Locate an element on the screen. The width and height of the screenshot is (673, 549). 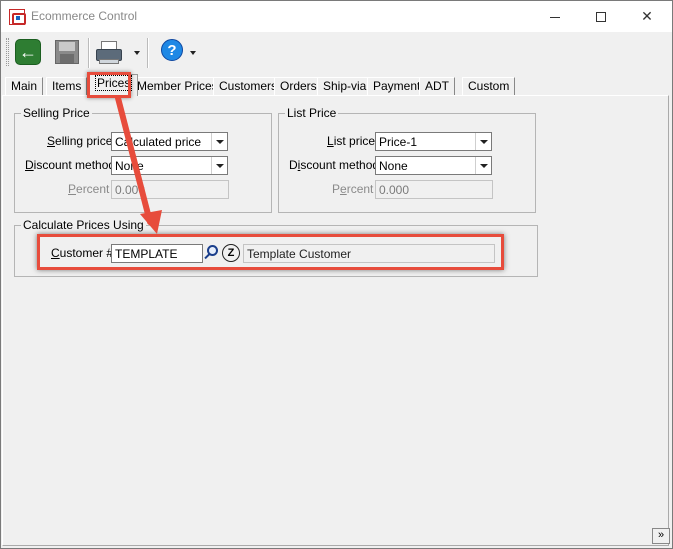
list-price-legend: List Price is located at coordinates (312, 113).